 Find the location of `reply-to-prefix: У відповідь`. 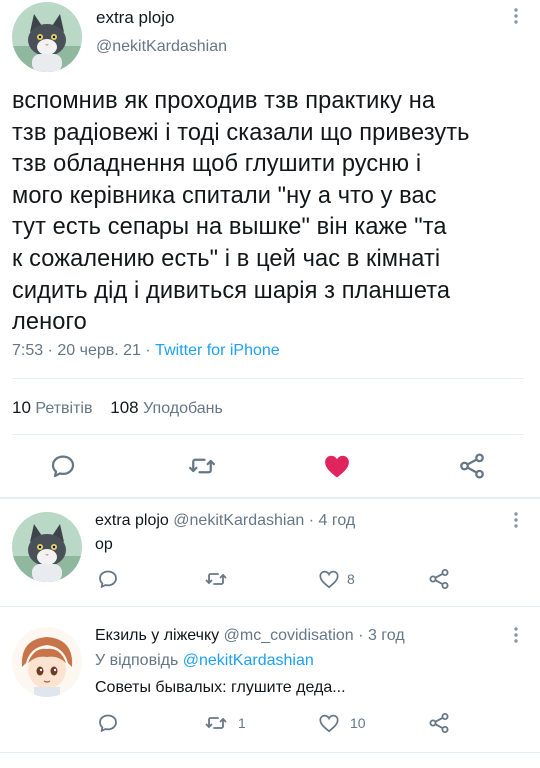

reply-to-prefix: У відповідь is located at coordinates (137, 660).